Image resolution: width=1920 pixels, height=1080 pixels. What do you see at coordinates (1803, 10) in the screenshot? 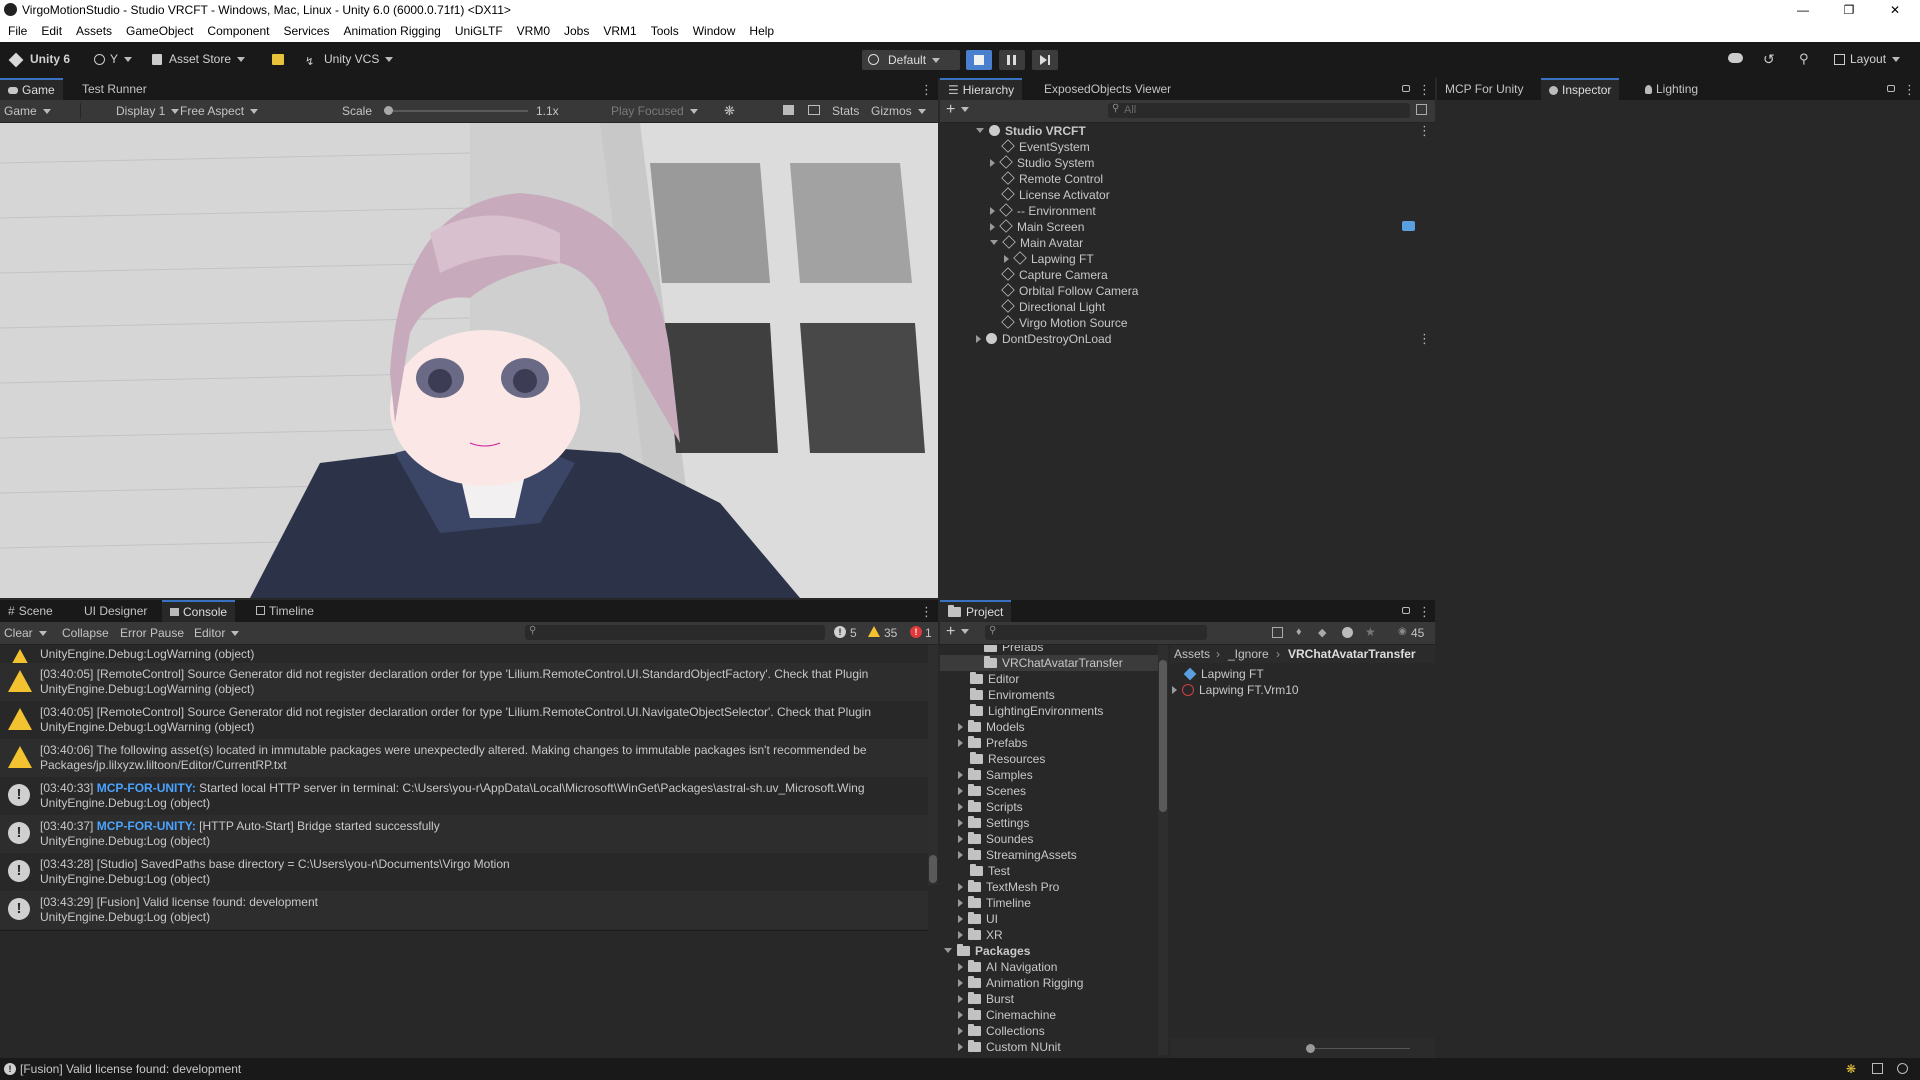
I see `minimize-icon: —` at bounding box center [1803, 10].